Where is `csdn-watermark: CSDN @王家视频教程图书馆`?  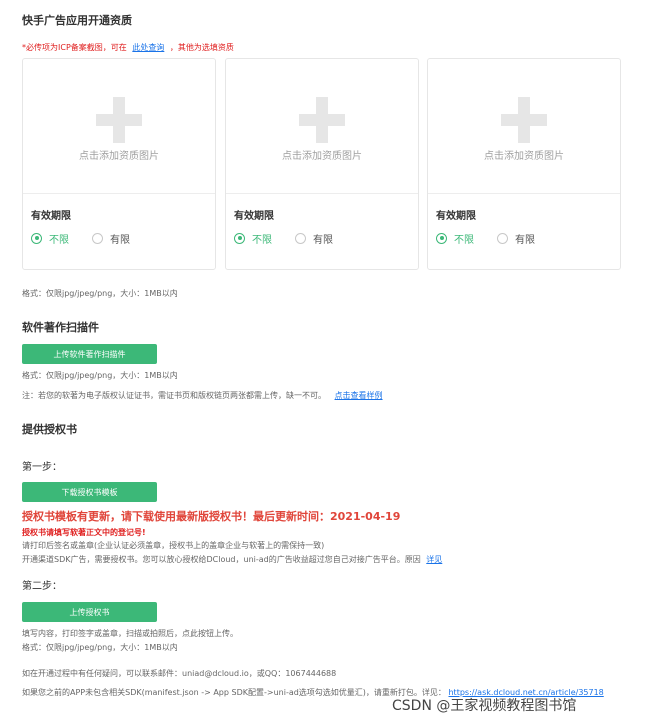
csdn-watermark: CSDN @王家视频教程图书馆 is located at coordinates (484, 706).